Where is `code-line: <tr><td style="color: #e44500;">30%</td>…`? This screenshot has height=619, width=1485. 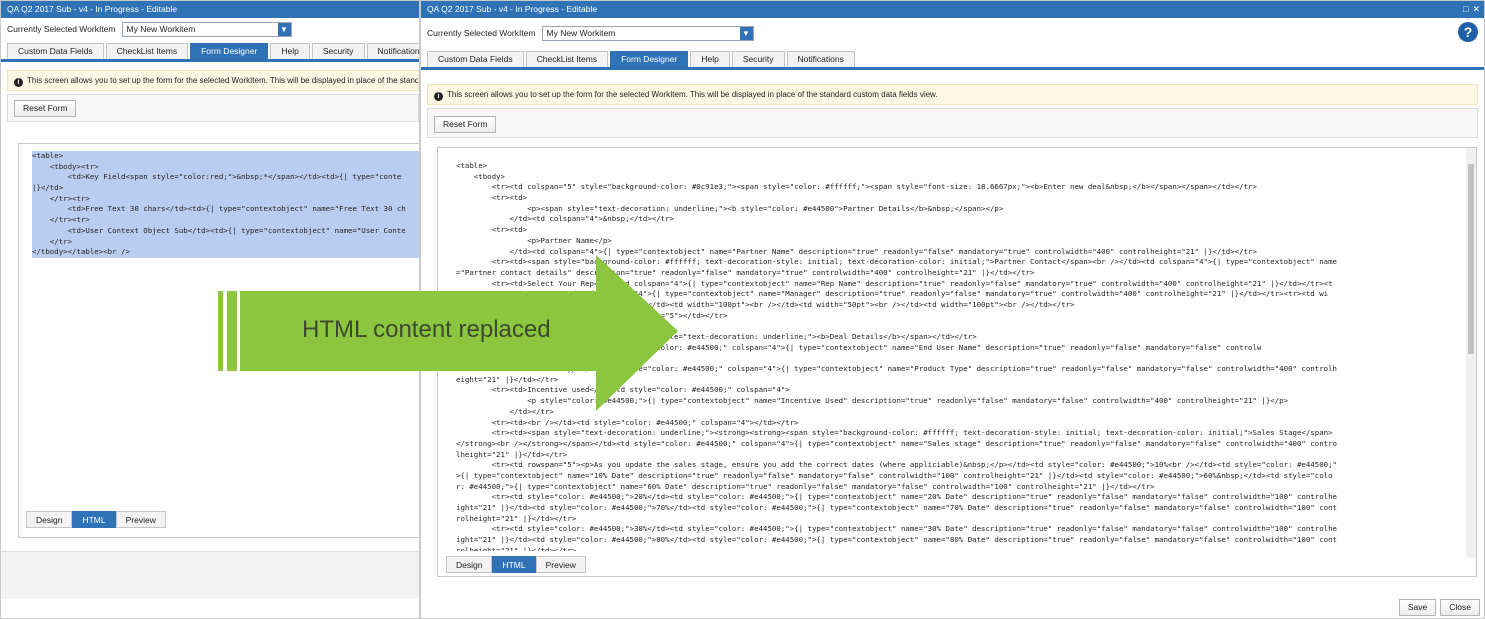
code-line: <tr><td style="color: #e44500;">30%</td>… is located at coordinates (897, 529).